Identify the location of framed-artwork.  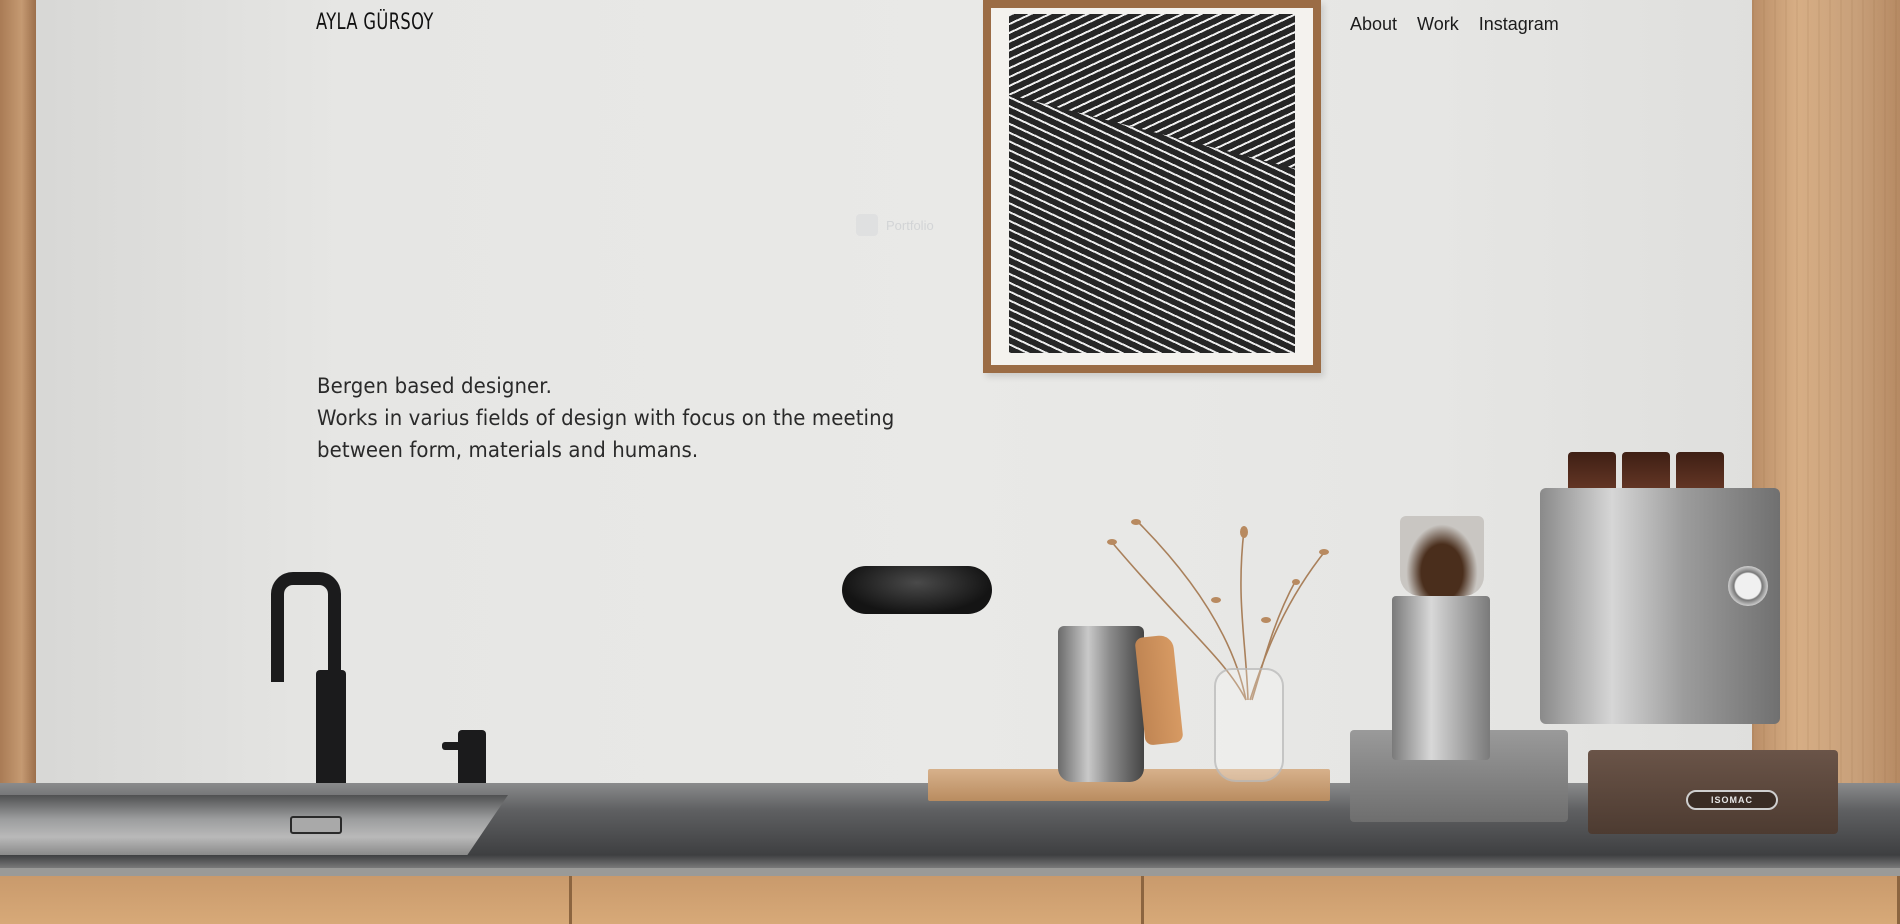
(1152, 186).